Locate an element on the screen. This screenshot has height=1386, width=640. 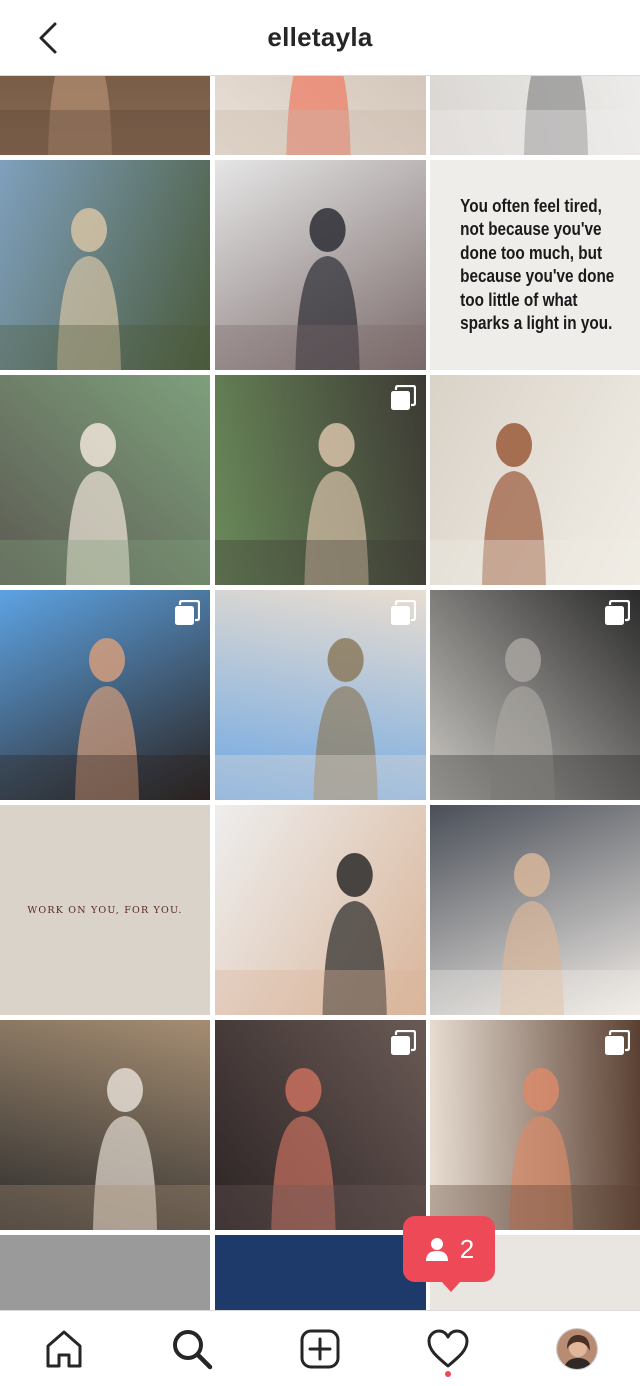
tab-home is located at coordinates (64, 1349).